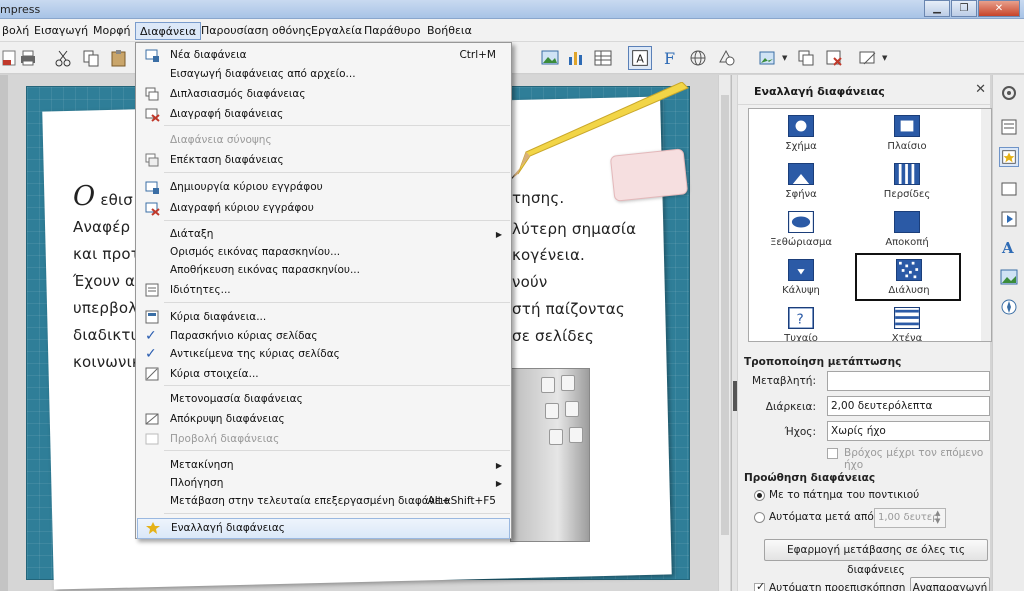  What do you see at coordinates (323, 208) in the screenshot?
I see `menu-item-delete-master: Διαγραφή κύριου εγγράφου` at bounding box center [323, 208].